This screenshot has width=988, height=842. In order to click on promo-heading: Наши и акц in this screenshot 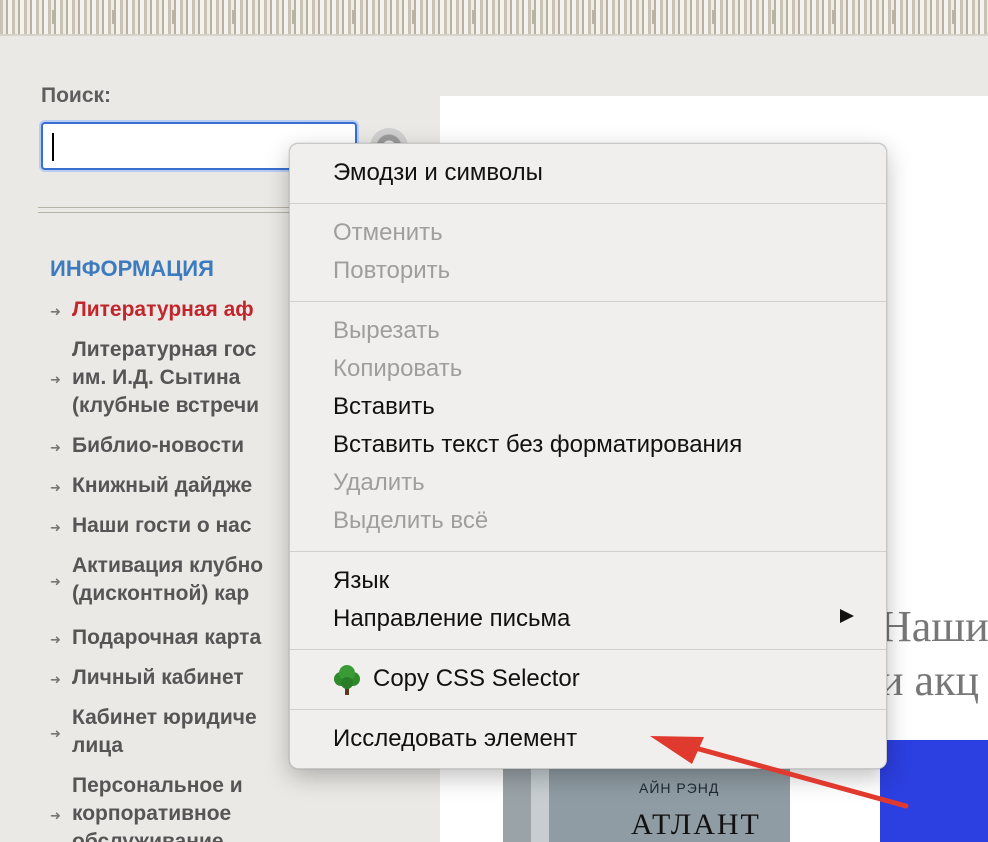, I will do `click(934, 653)`.